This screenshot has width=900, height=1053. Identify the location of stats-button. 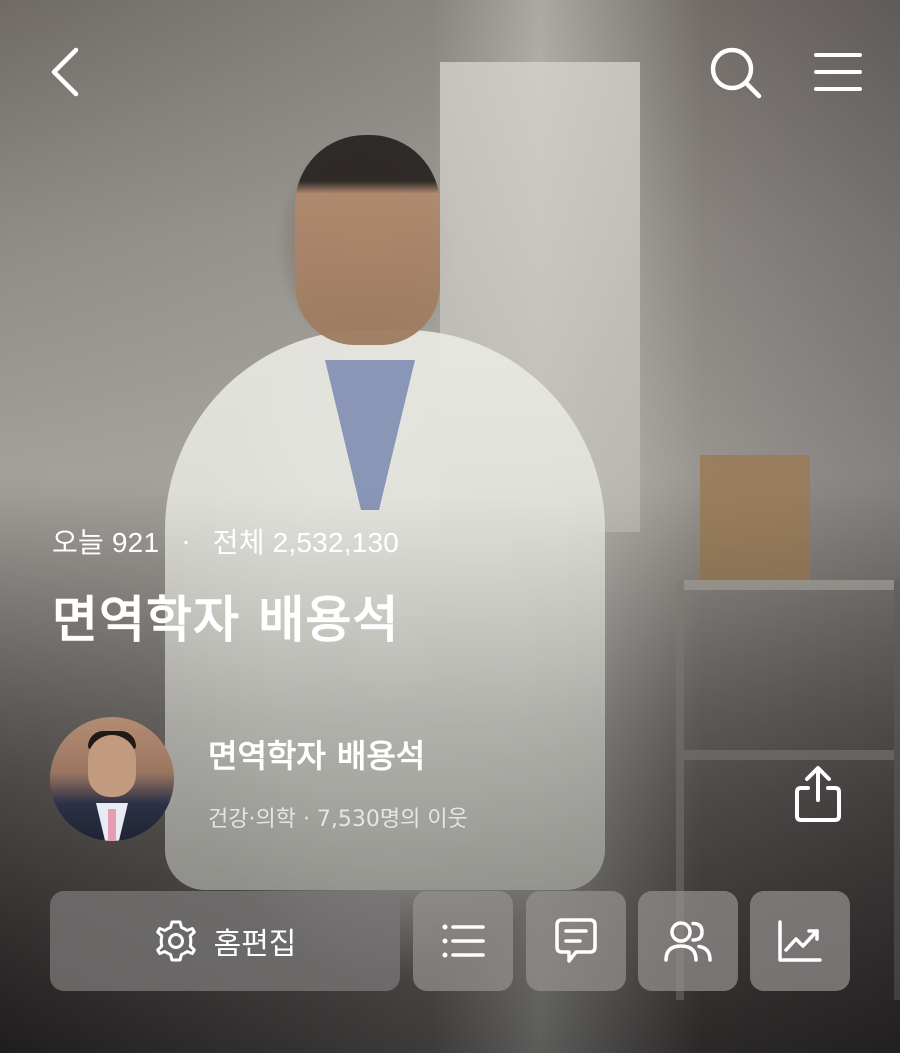
(800, 941).